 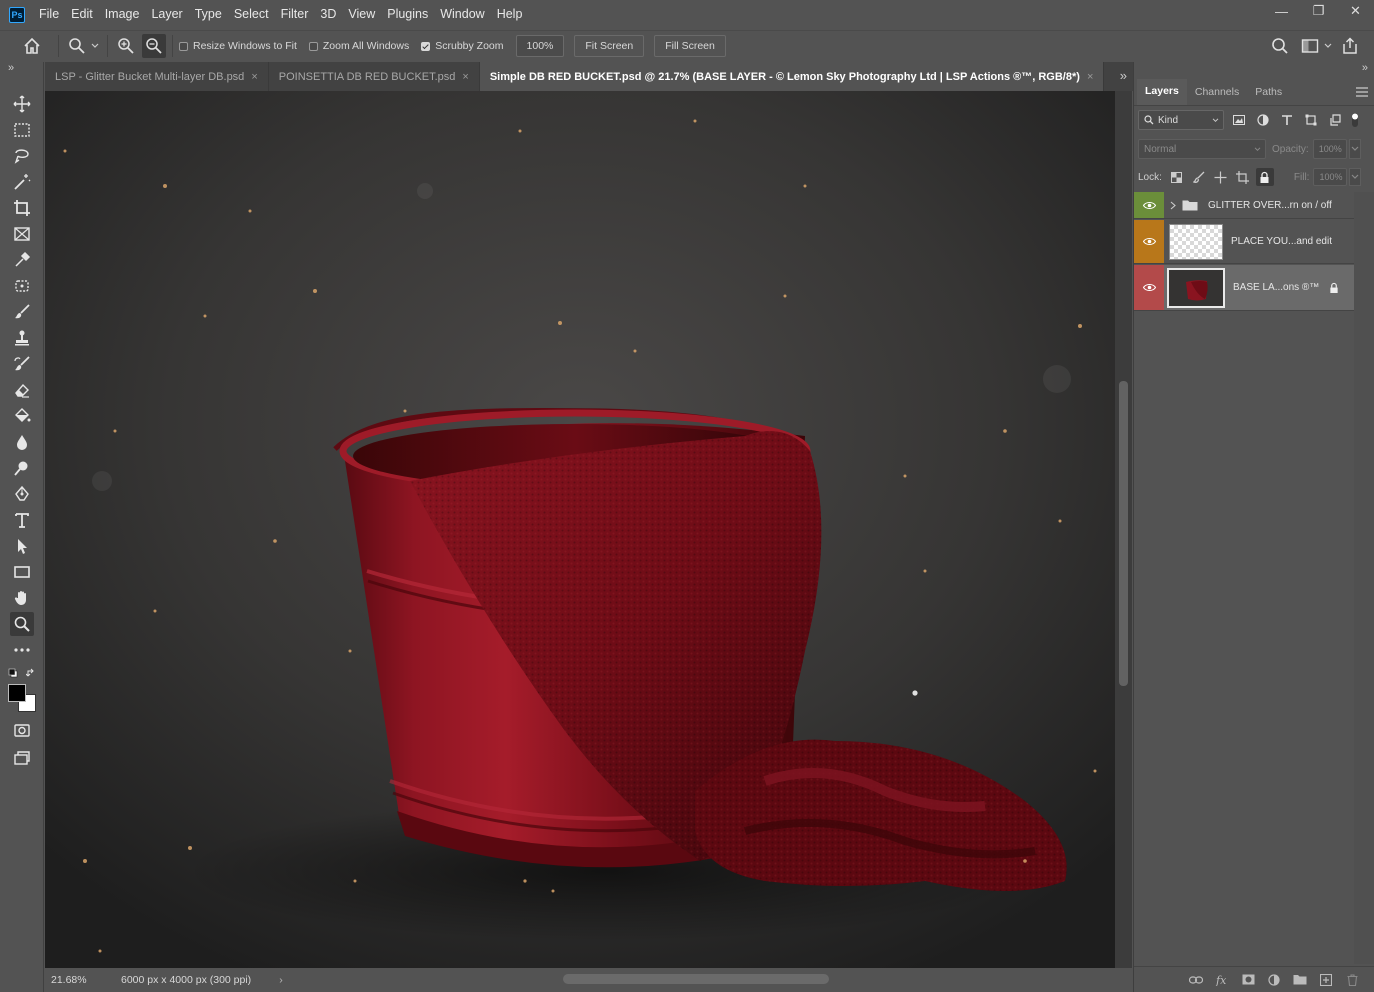 I want to click on swap-colors-icon, so click(x=30, y=672).